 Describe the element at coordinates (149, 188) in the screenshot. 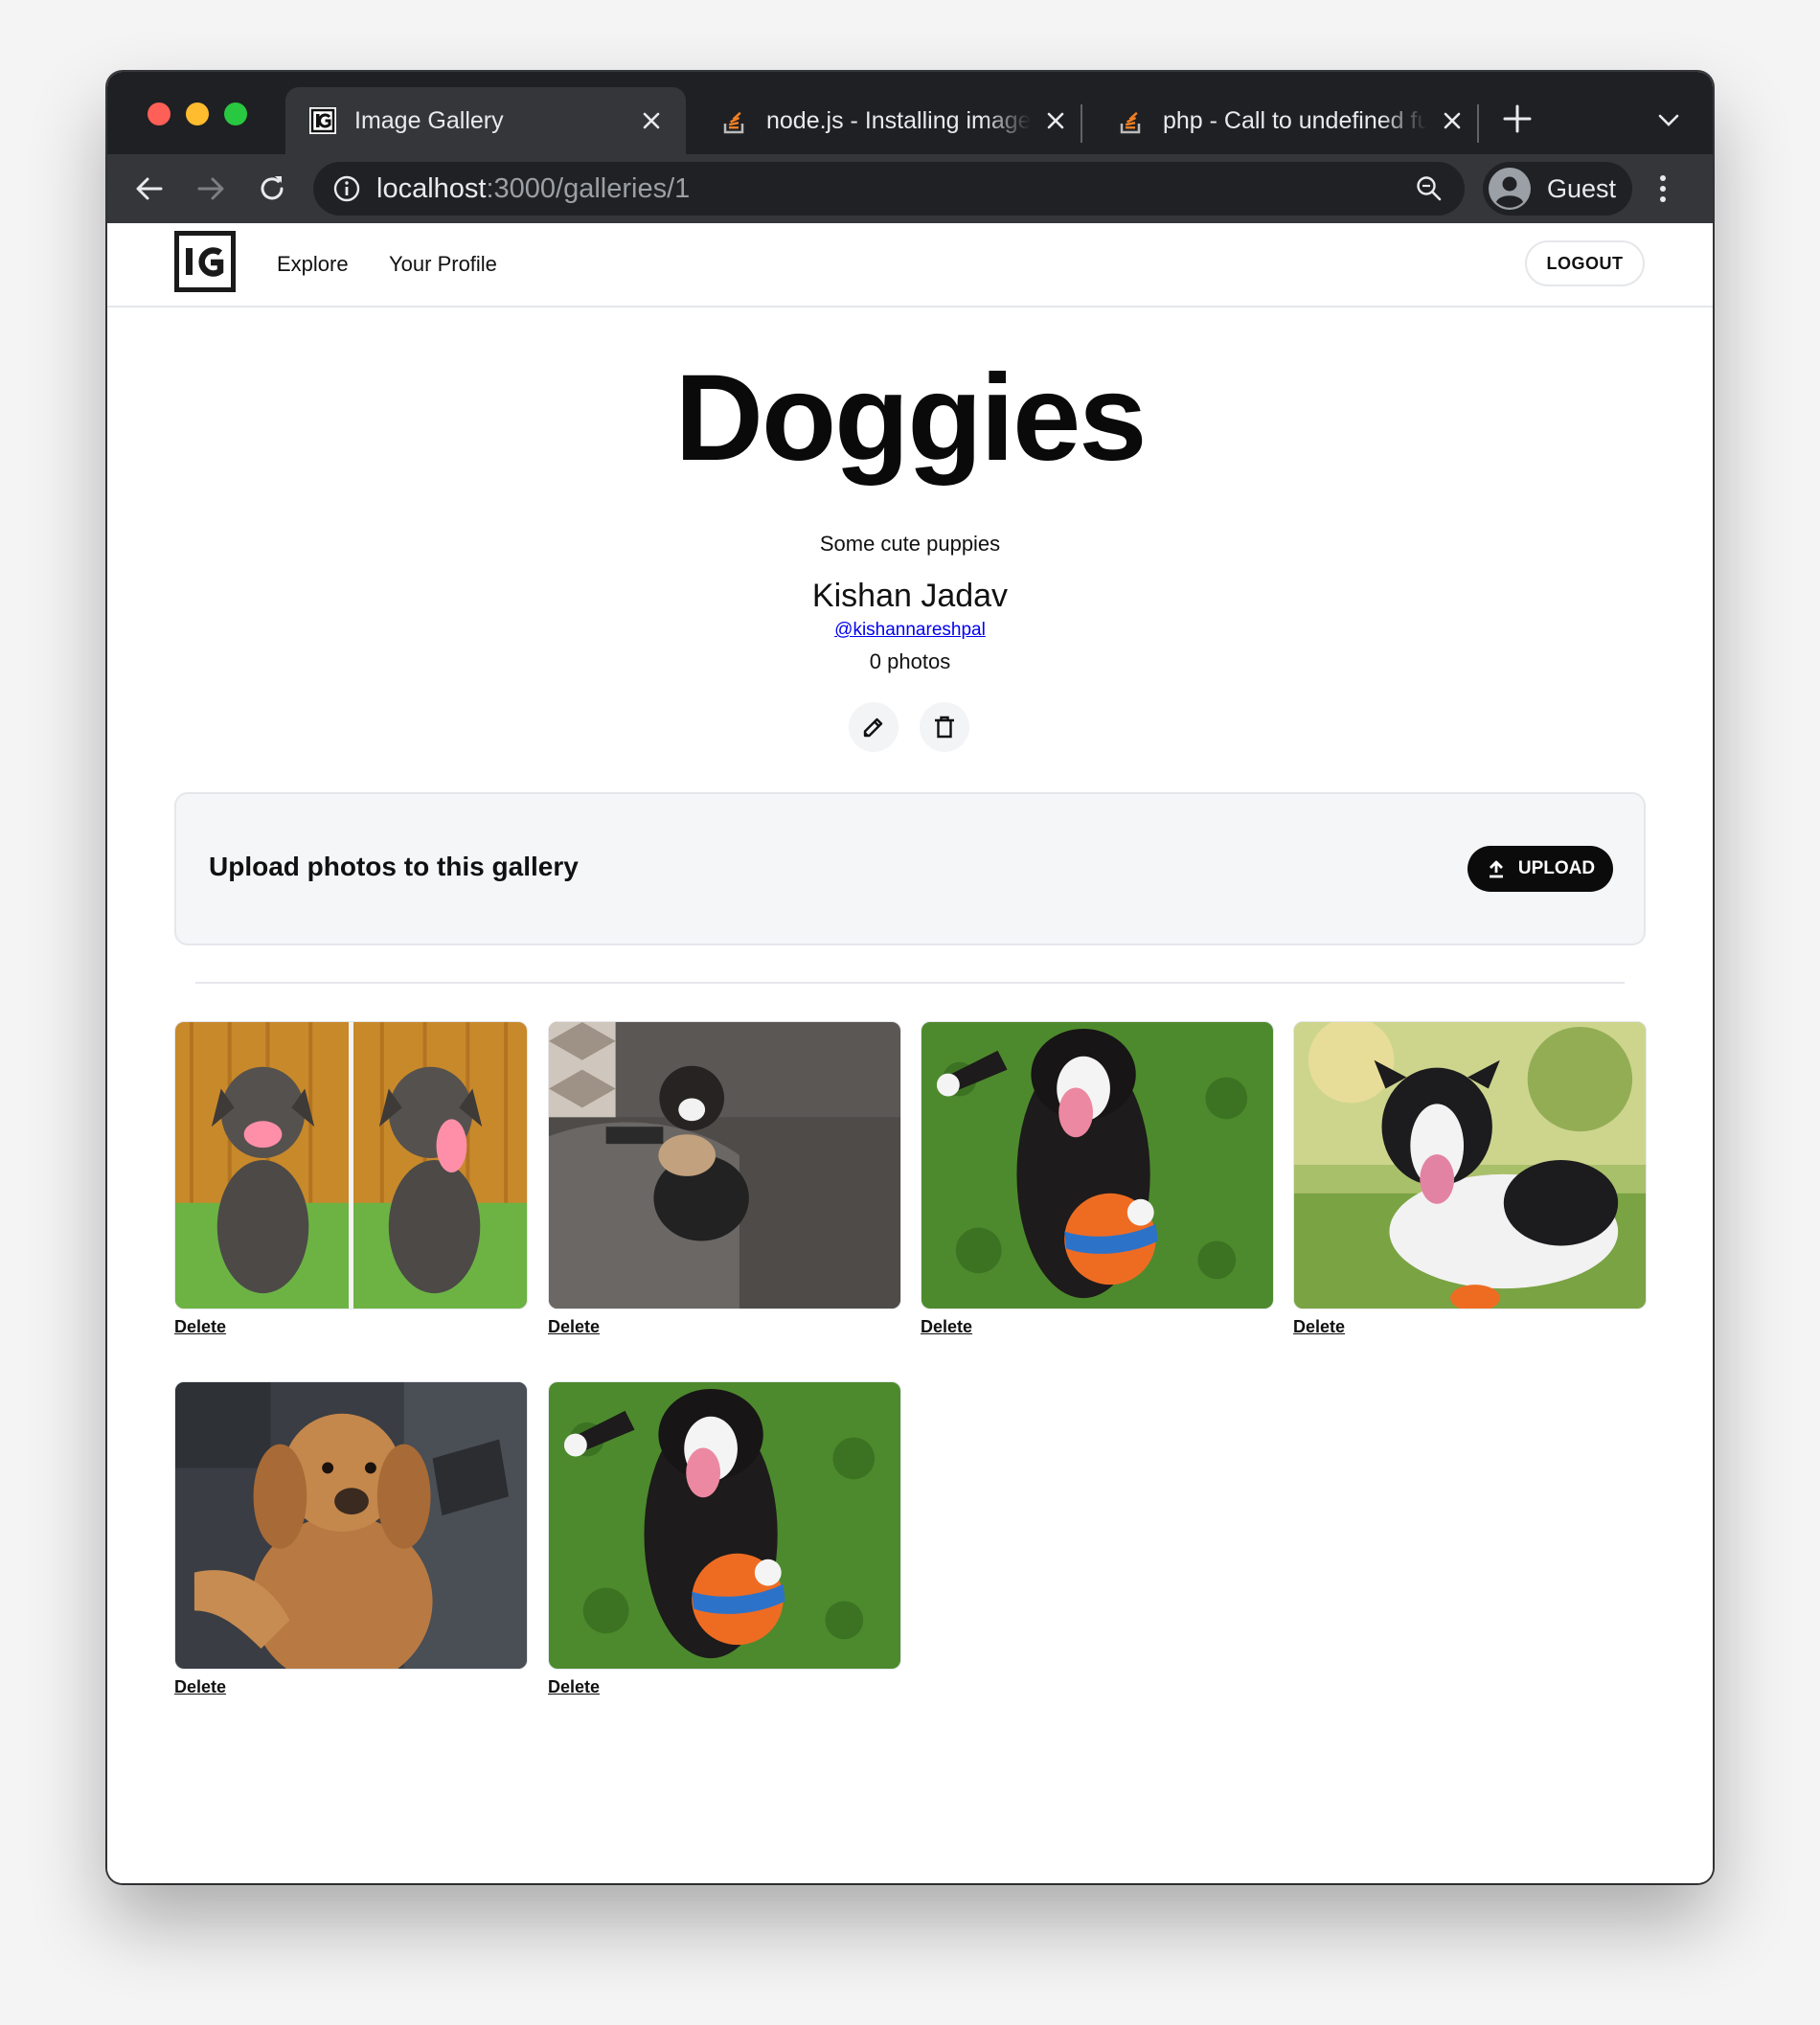

I see `back-arrow-icon` at that location.